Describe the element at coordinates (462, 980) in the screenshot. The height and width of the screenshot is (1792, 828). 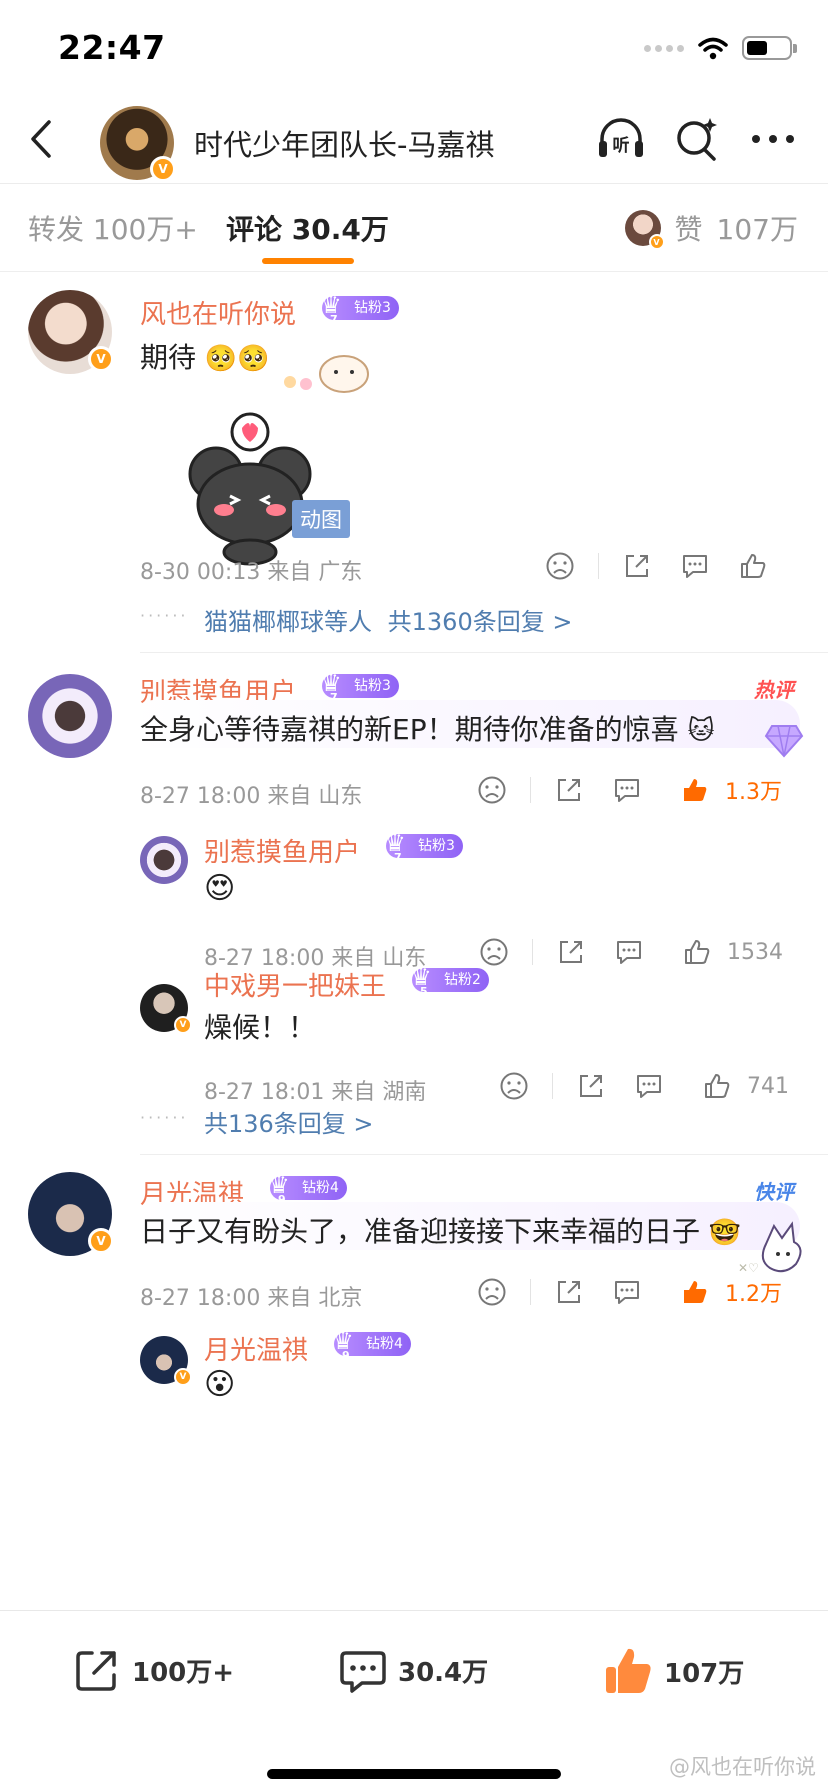
I see `badge-label: 钻粉2` at that location.